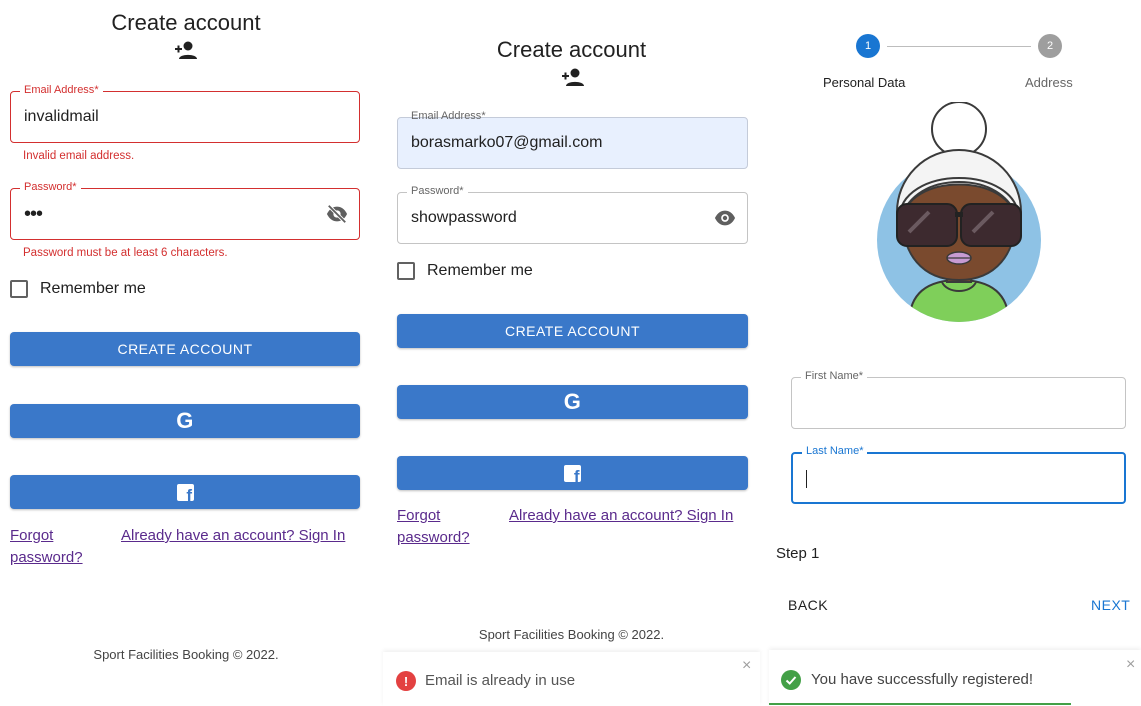  I want to click on email-field-value: borasmarko07@gmail.com, so click(507, 142).